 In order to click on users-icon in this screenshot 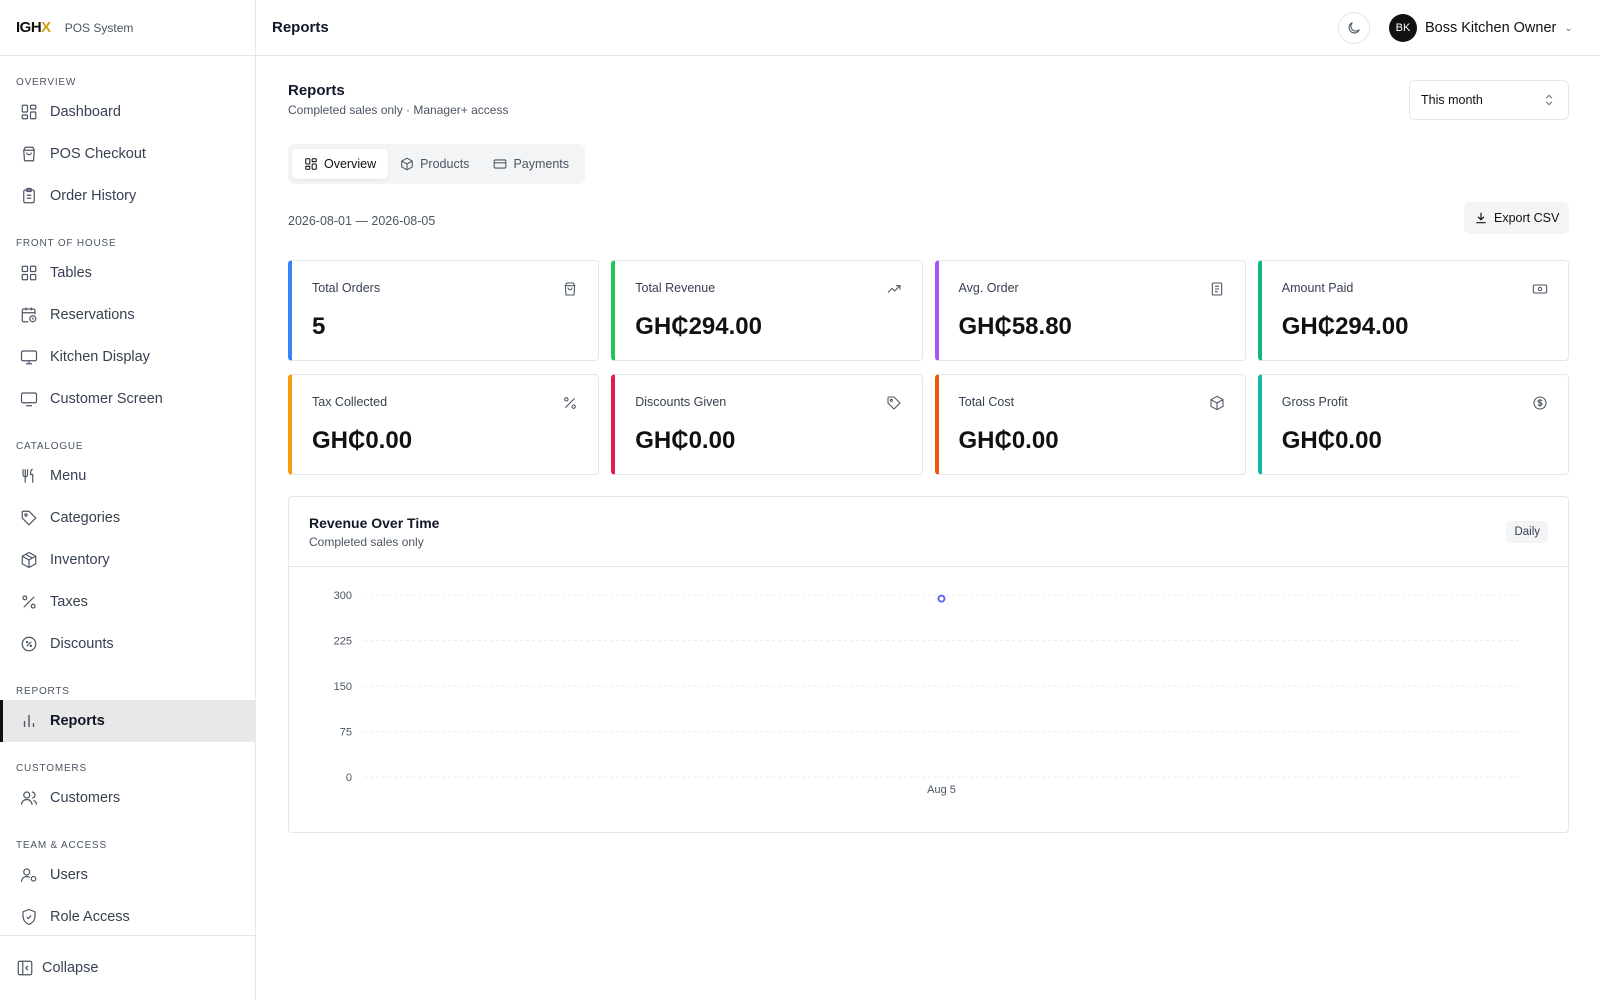, I will do `click(29, 798)`.